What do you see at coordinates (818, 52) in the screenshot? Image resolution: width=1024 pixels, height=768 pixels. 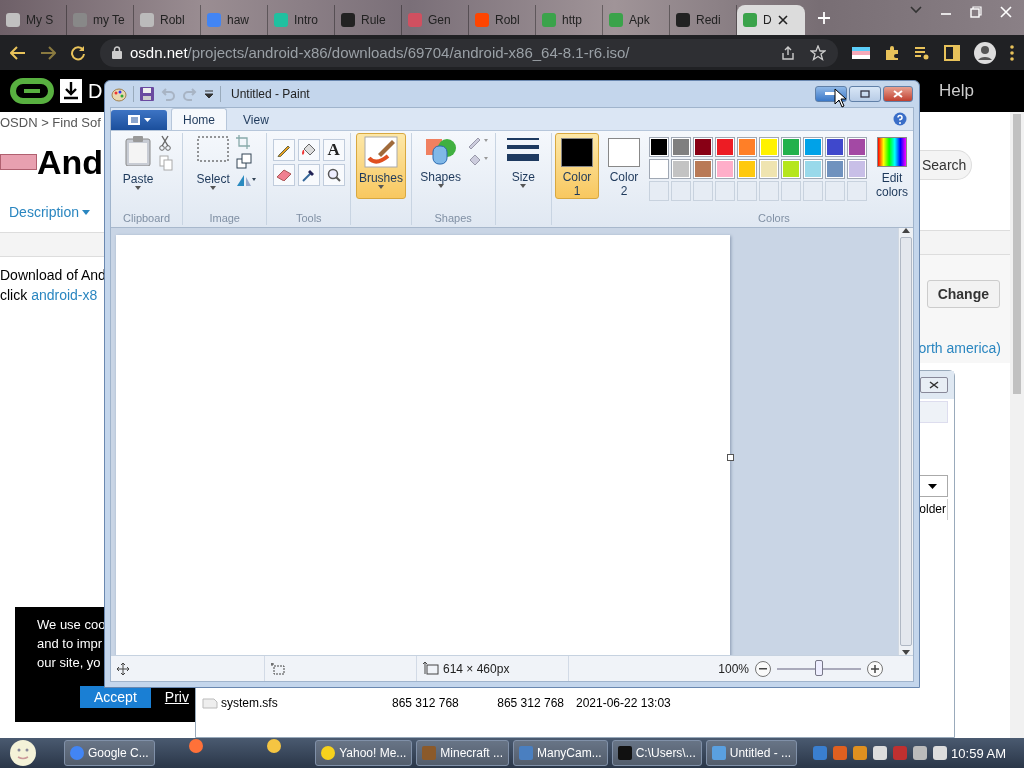 I see `star-icon` at bounding box center [818, 52].